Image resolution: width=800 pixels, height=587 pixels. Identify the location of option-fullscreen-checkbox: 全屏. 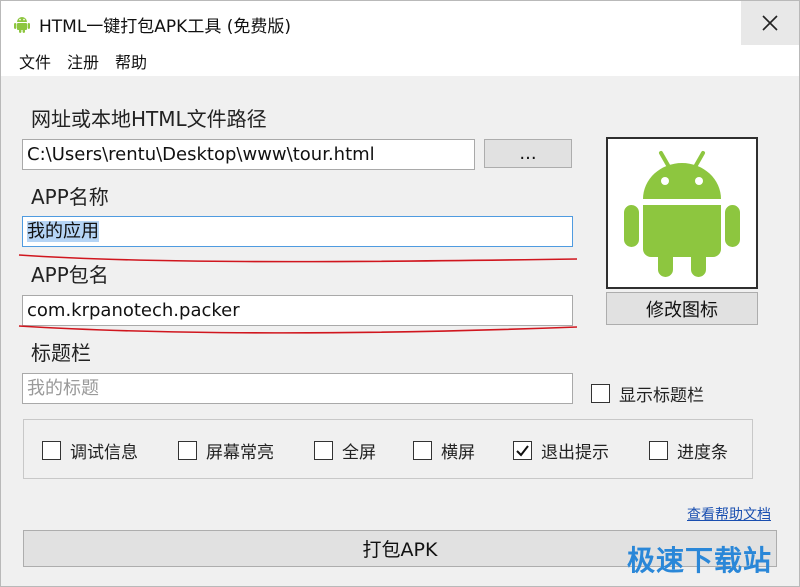
(345, 450).